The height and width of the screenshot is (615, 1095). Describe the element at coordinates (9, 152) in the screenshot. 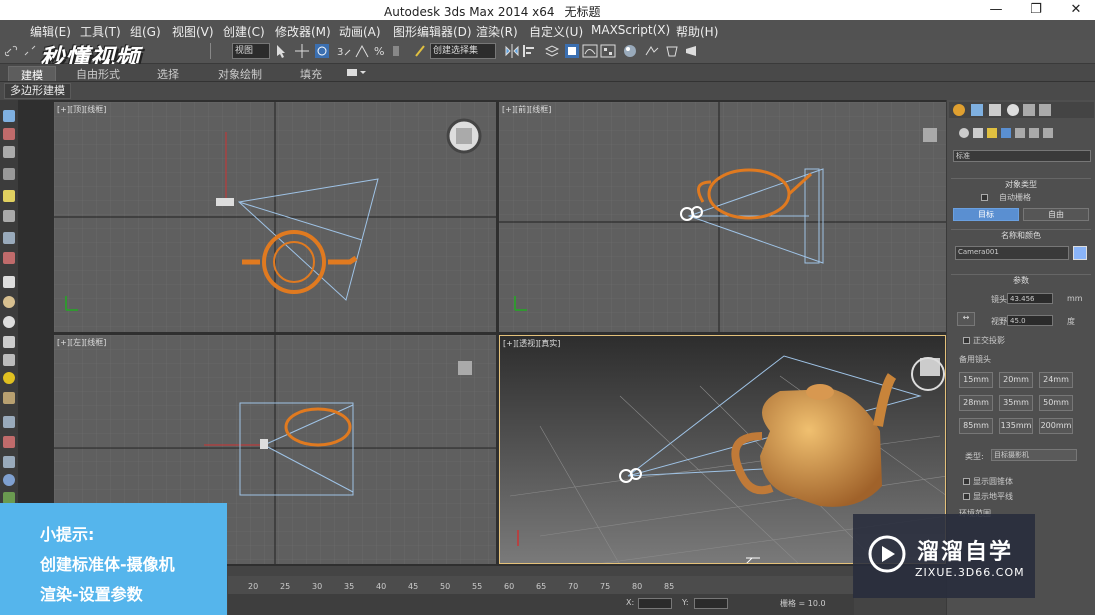

I see `list-icon` at that location.